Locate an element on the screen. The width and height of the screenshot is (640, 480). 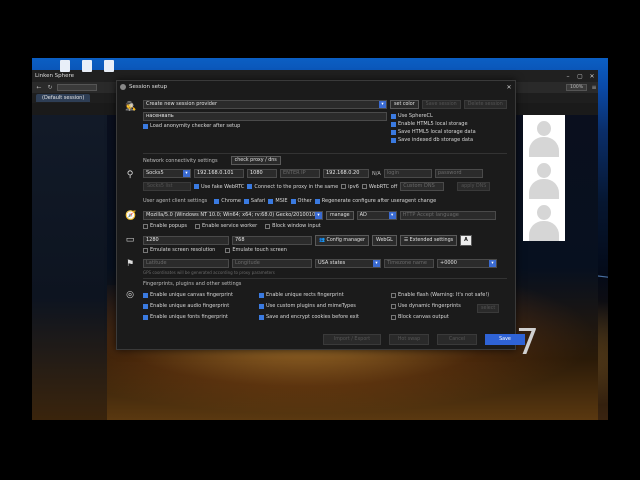
save-indexeddb-checkbox: Save indexed db storage data is located at coordinates (432, 140).